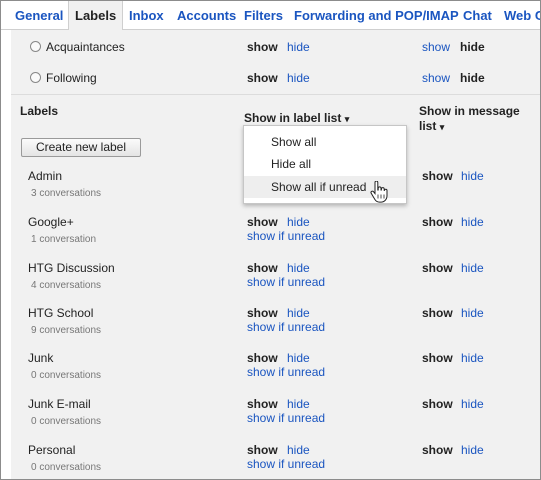  What do you see at coordinates (522, 15) in the screenshot?
I see `tab-web-clips: Web C` at bounding box center [522, 15].